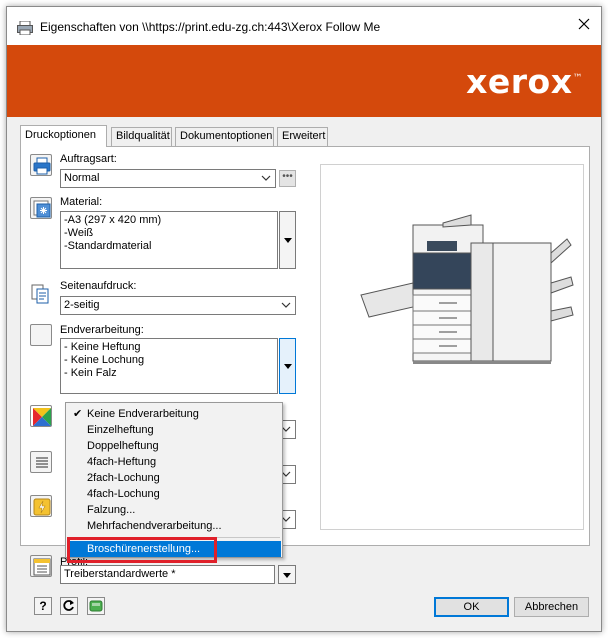 The height and width of the screenshot is (638, 608). What do you see at coordinates (41, 165) in the screenshot?
I see `printer-icon` at bounding box center [41, 165].